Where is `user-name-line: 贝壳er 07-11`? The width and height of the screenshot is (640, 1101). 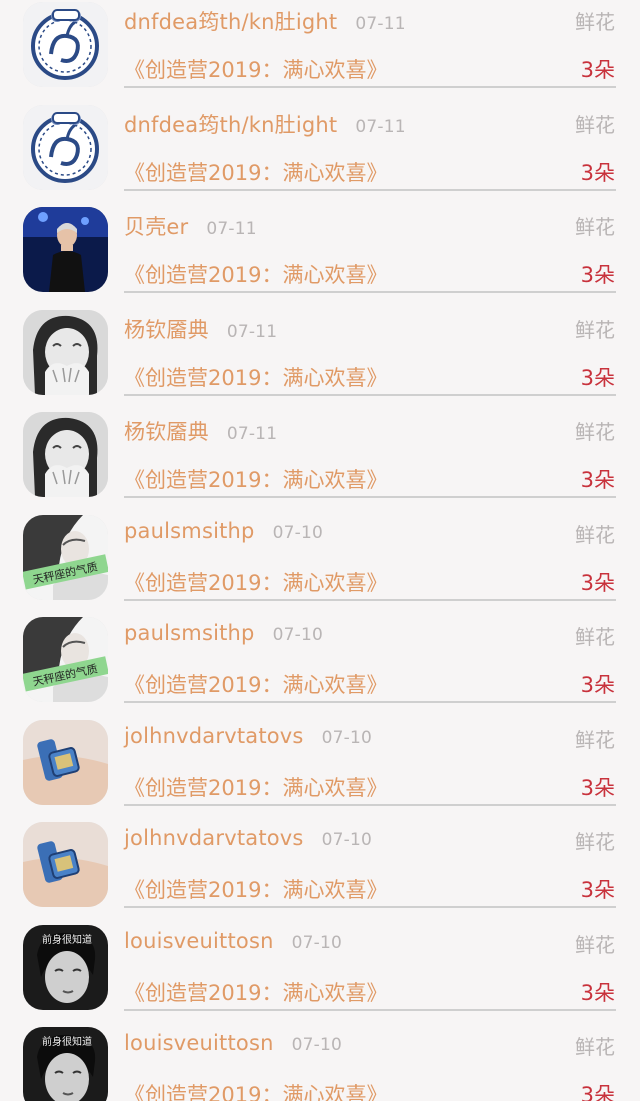 user-name-line: 贝壳er 07-11 is located at coordinates (190, 226).